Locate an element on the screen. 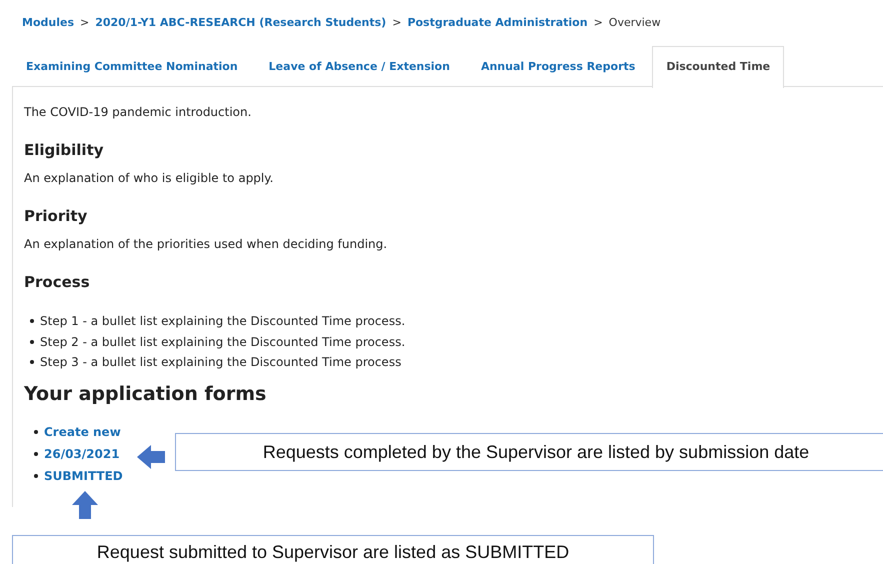 The height and width of the screenshot is (564, 883). section-heading: Priority is located at coordinates (56, 216).